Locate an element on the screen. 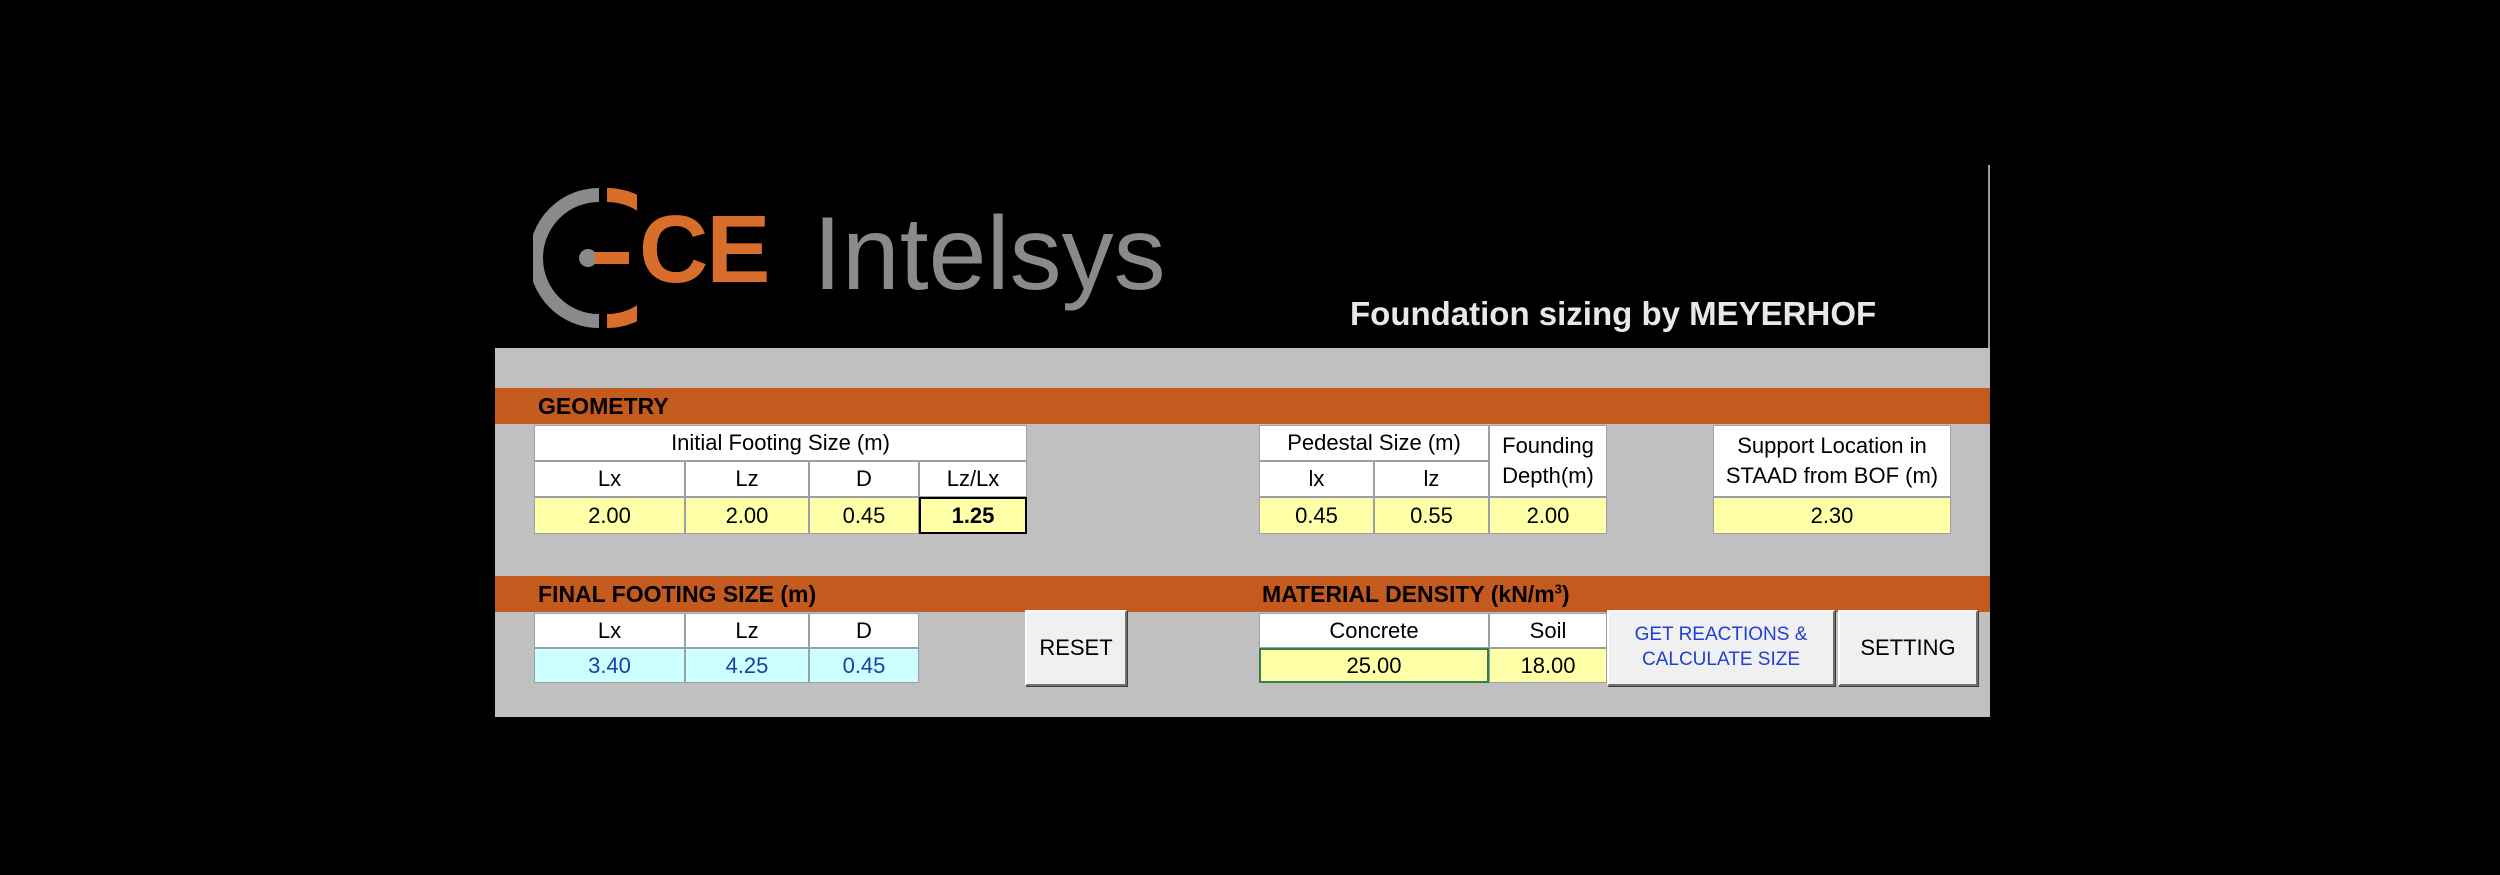 The image size is (2500, 875). material-density-label: MATERIAL DENSITY (kN/m3) is located at coordinates (1416, 594).